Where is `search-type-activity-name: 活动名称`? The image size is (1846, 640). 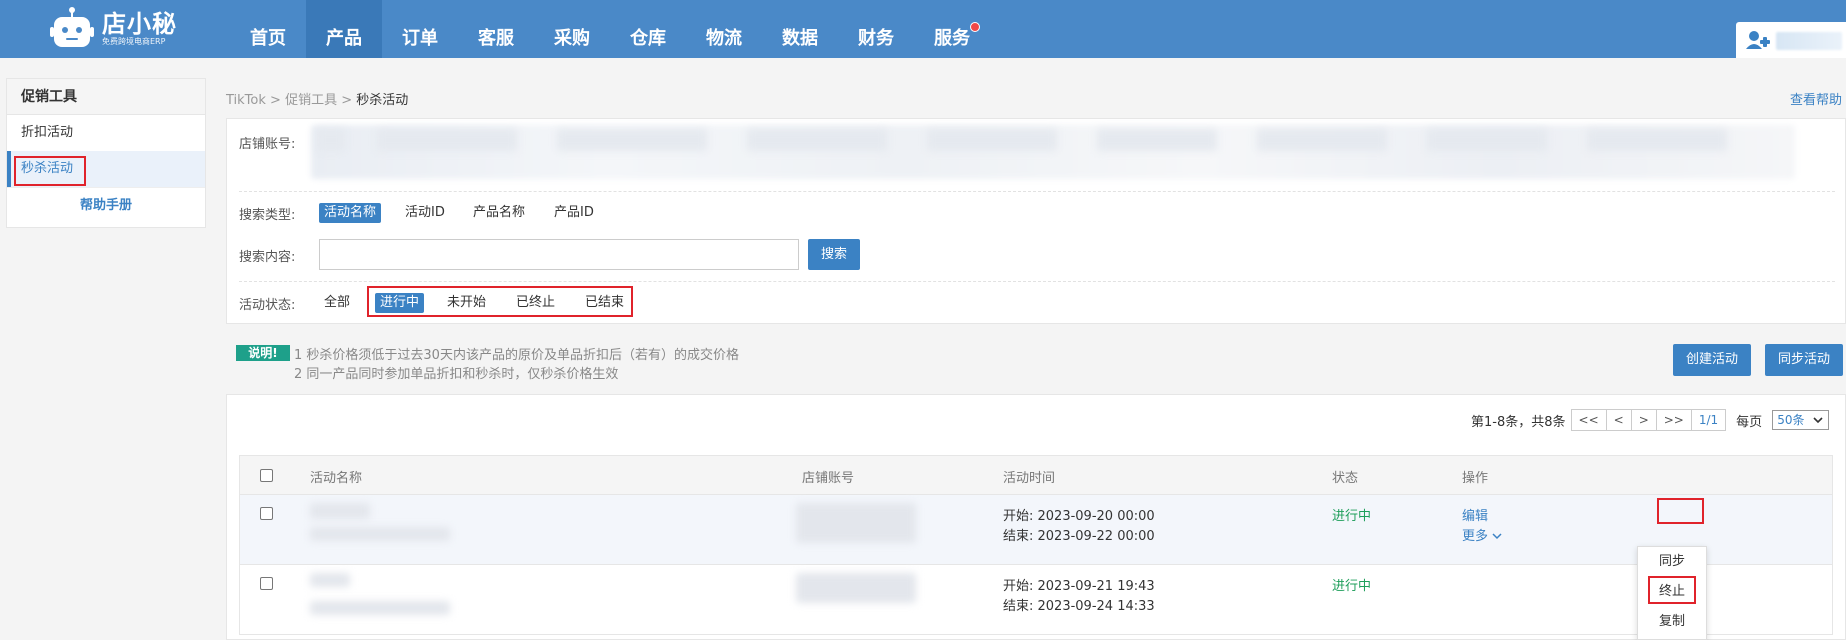 search-type-activity-name: 活动名称 is located at coordinates (350, 213).